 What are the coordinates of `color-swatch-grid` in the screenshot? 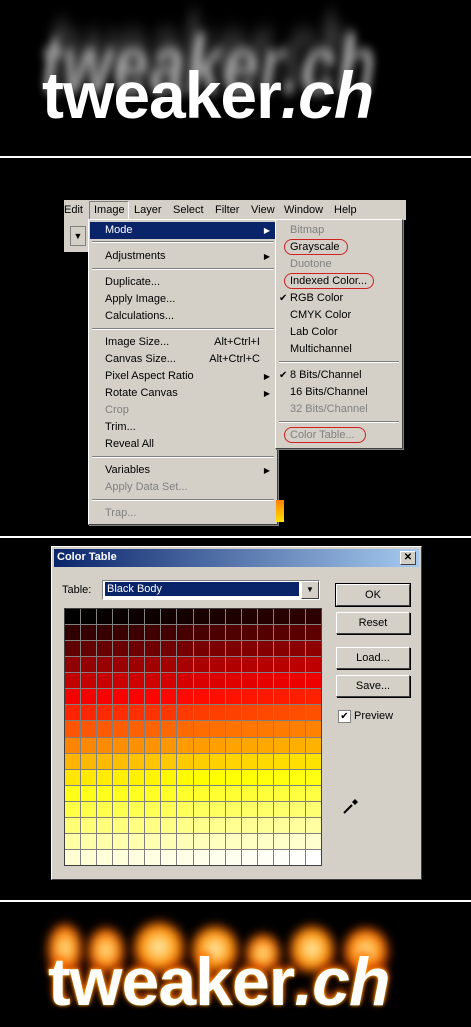 It's located at (193, 737).